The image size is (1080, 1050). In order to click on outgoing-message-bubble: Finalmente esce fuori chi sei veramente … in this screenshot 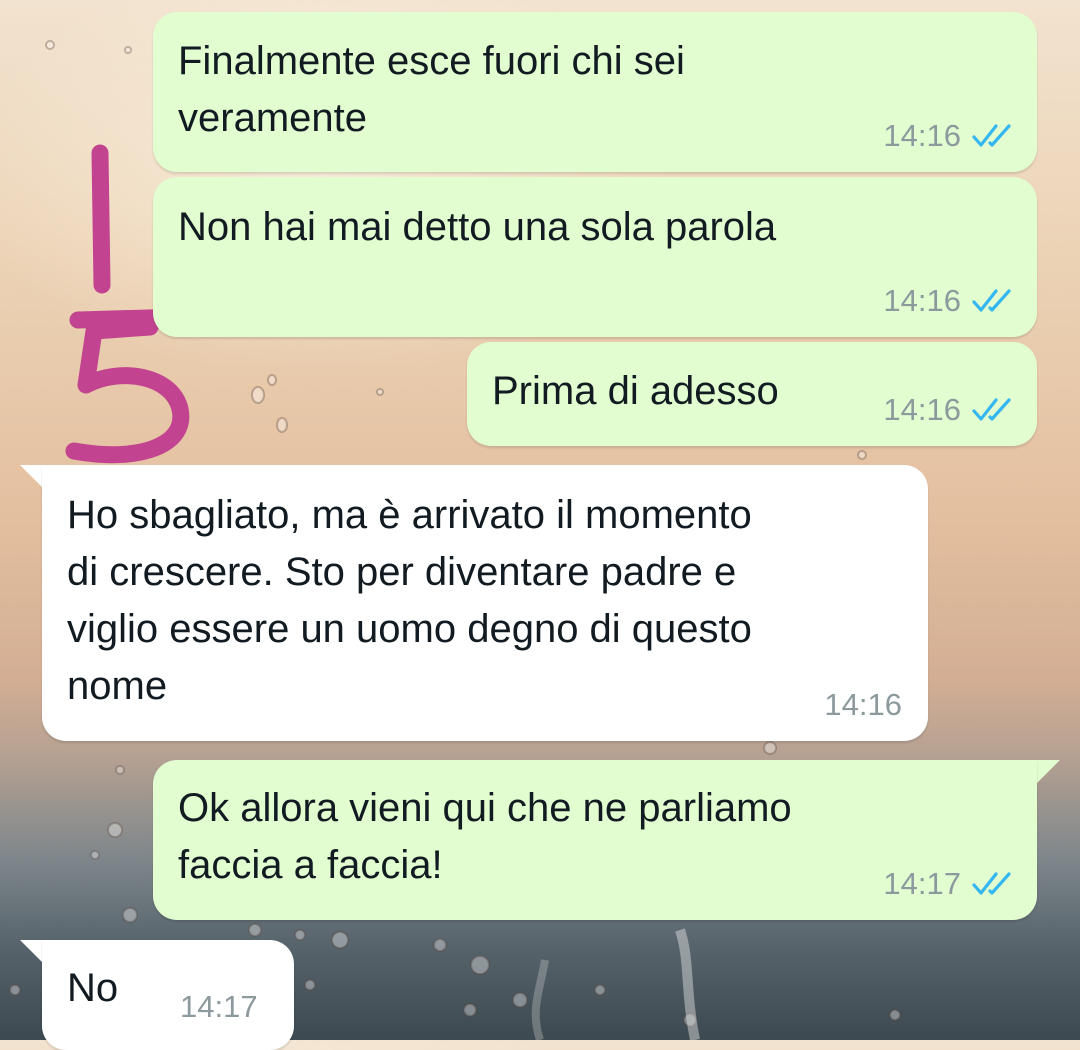, I will do `click(595, 92)`.